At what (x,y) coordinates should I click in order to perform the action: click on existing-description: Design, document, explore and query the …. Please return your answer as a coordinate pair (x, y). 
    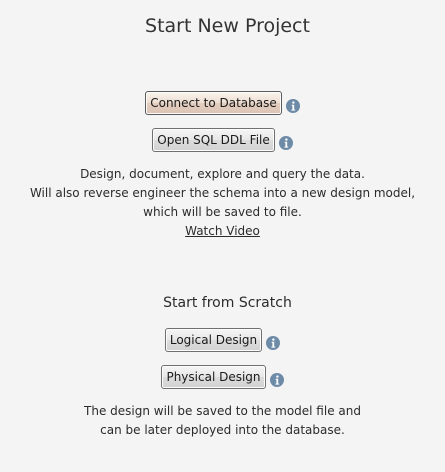
    Looking at the image, I should click on (222, 193).